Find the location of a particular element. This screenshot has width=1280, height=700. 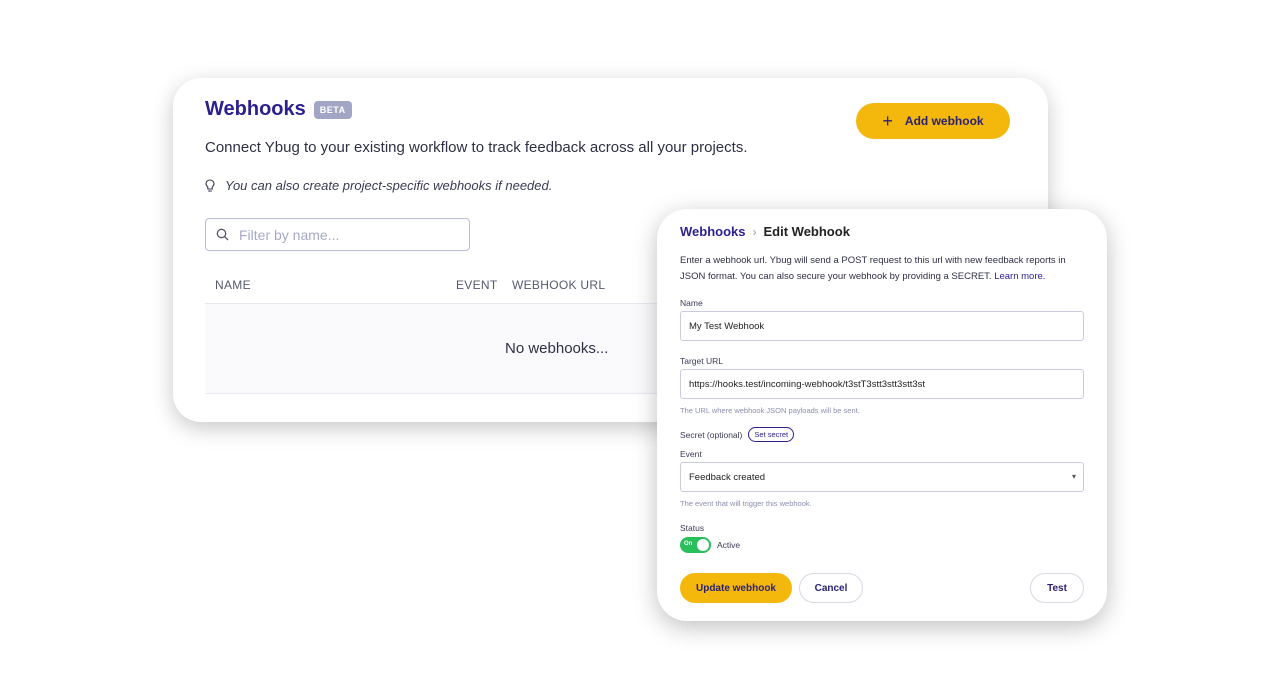

filter-box is located at coordinates (337, 234).